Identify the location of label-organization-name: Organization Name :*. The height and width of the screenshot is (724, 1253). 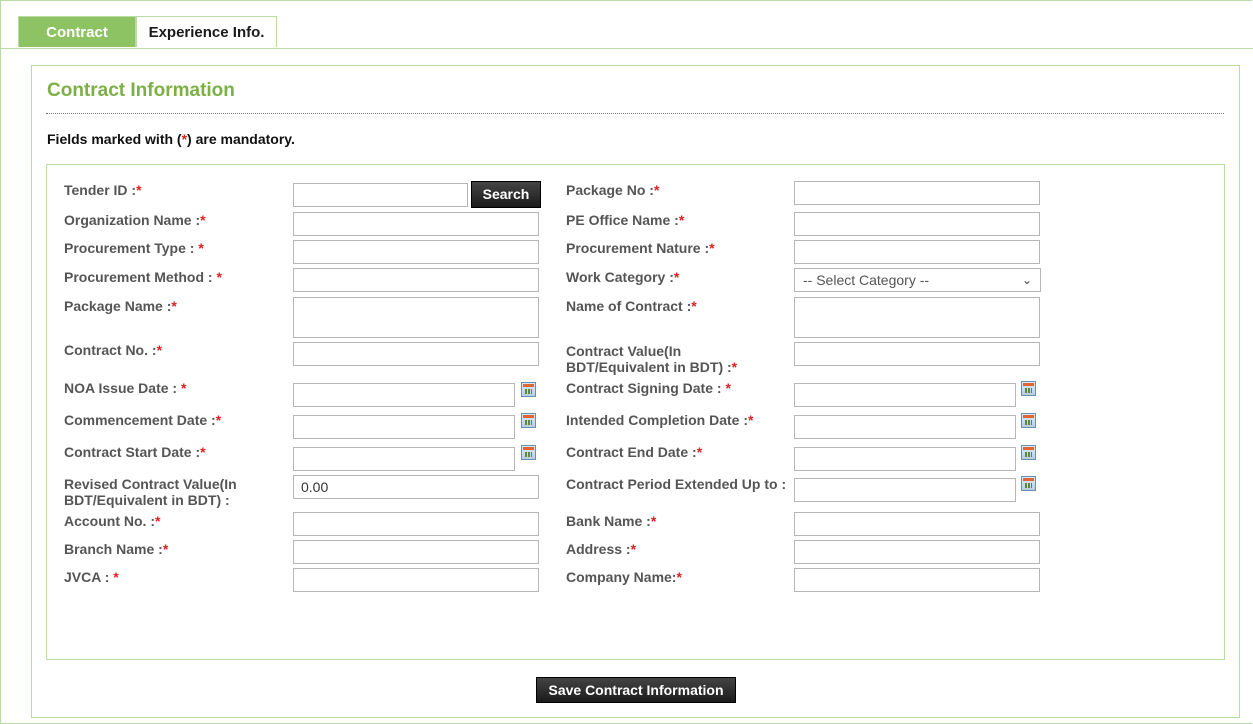
(135, 220).